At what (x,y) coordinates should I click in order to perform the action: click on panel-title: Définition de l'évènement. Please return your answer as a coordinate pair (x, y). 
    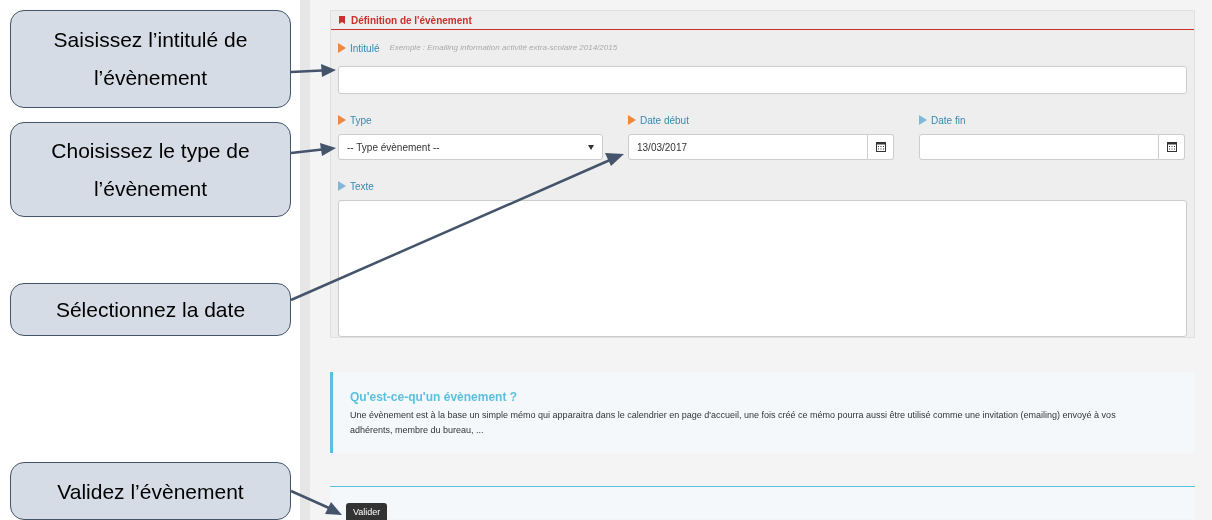
    Looking at the image, I should click on (411, 20).